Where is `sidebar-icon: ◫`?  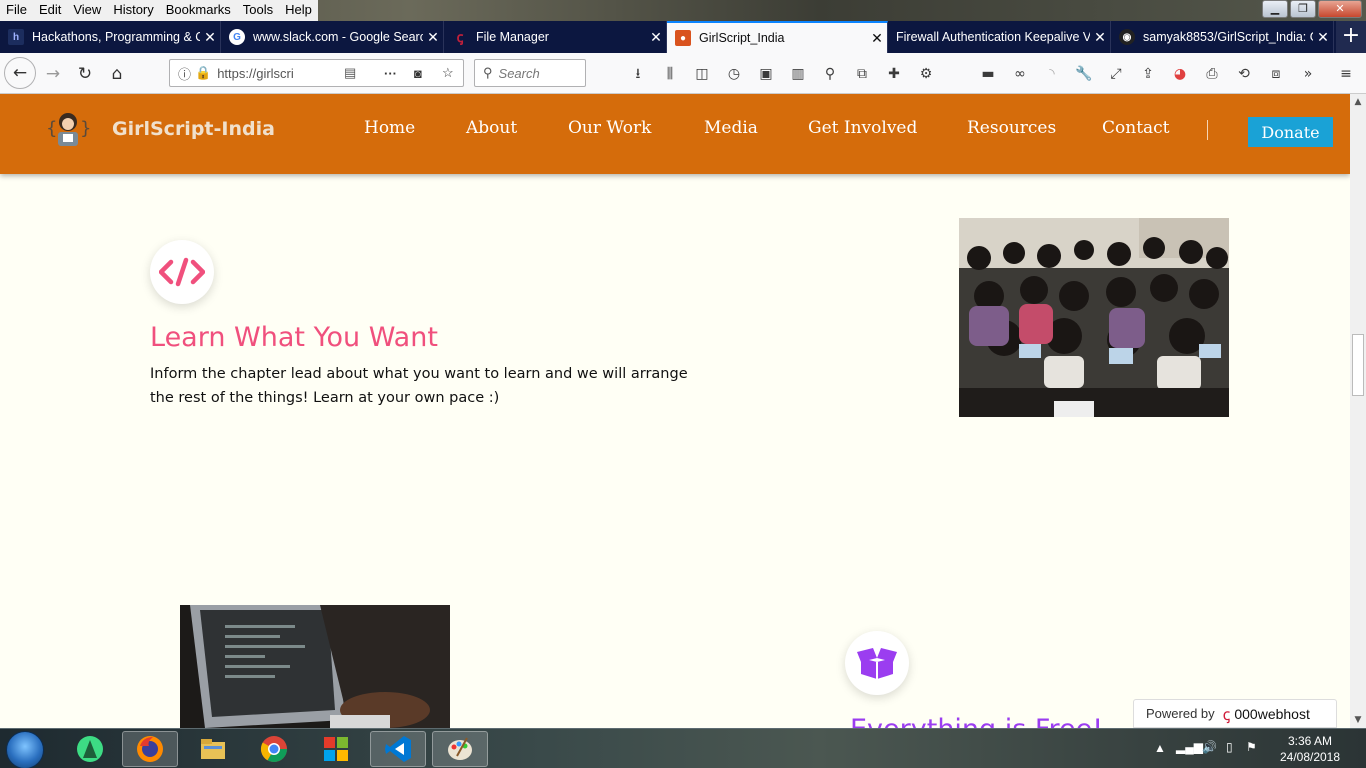 sidebar-icon: ◫ is located at coordinates (702, 74).